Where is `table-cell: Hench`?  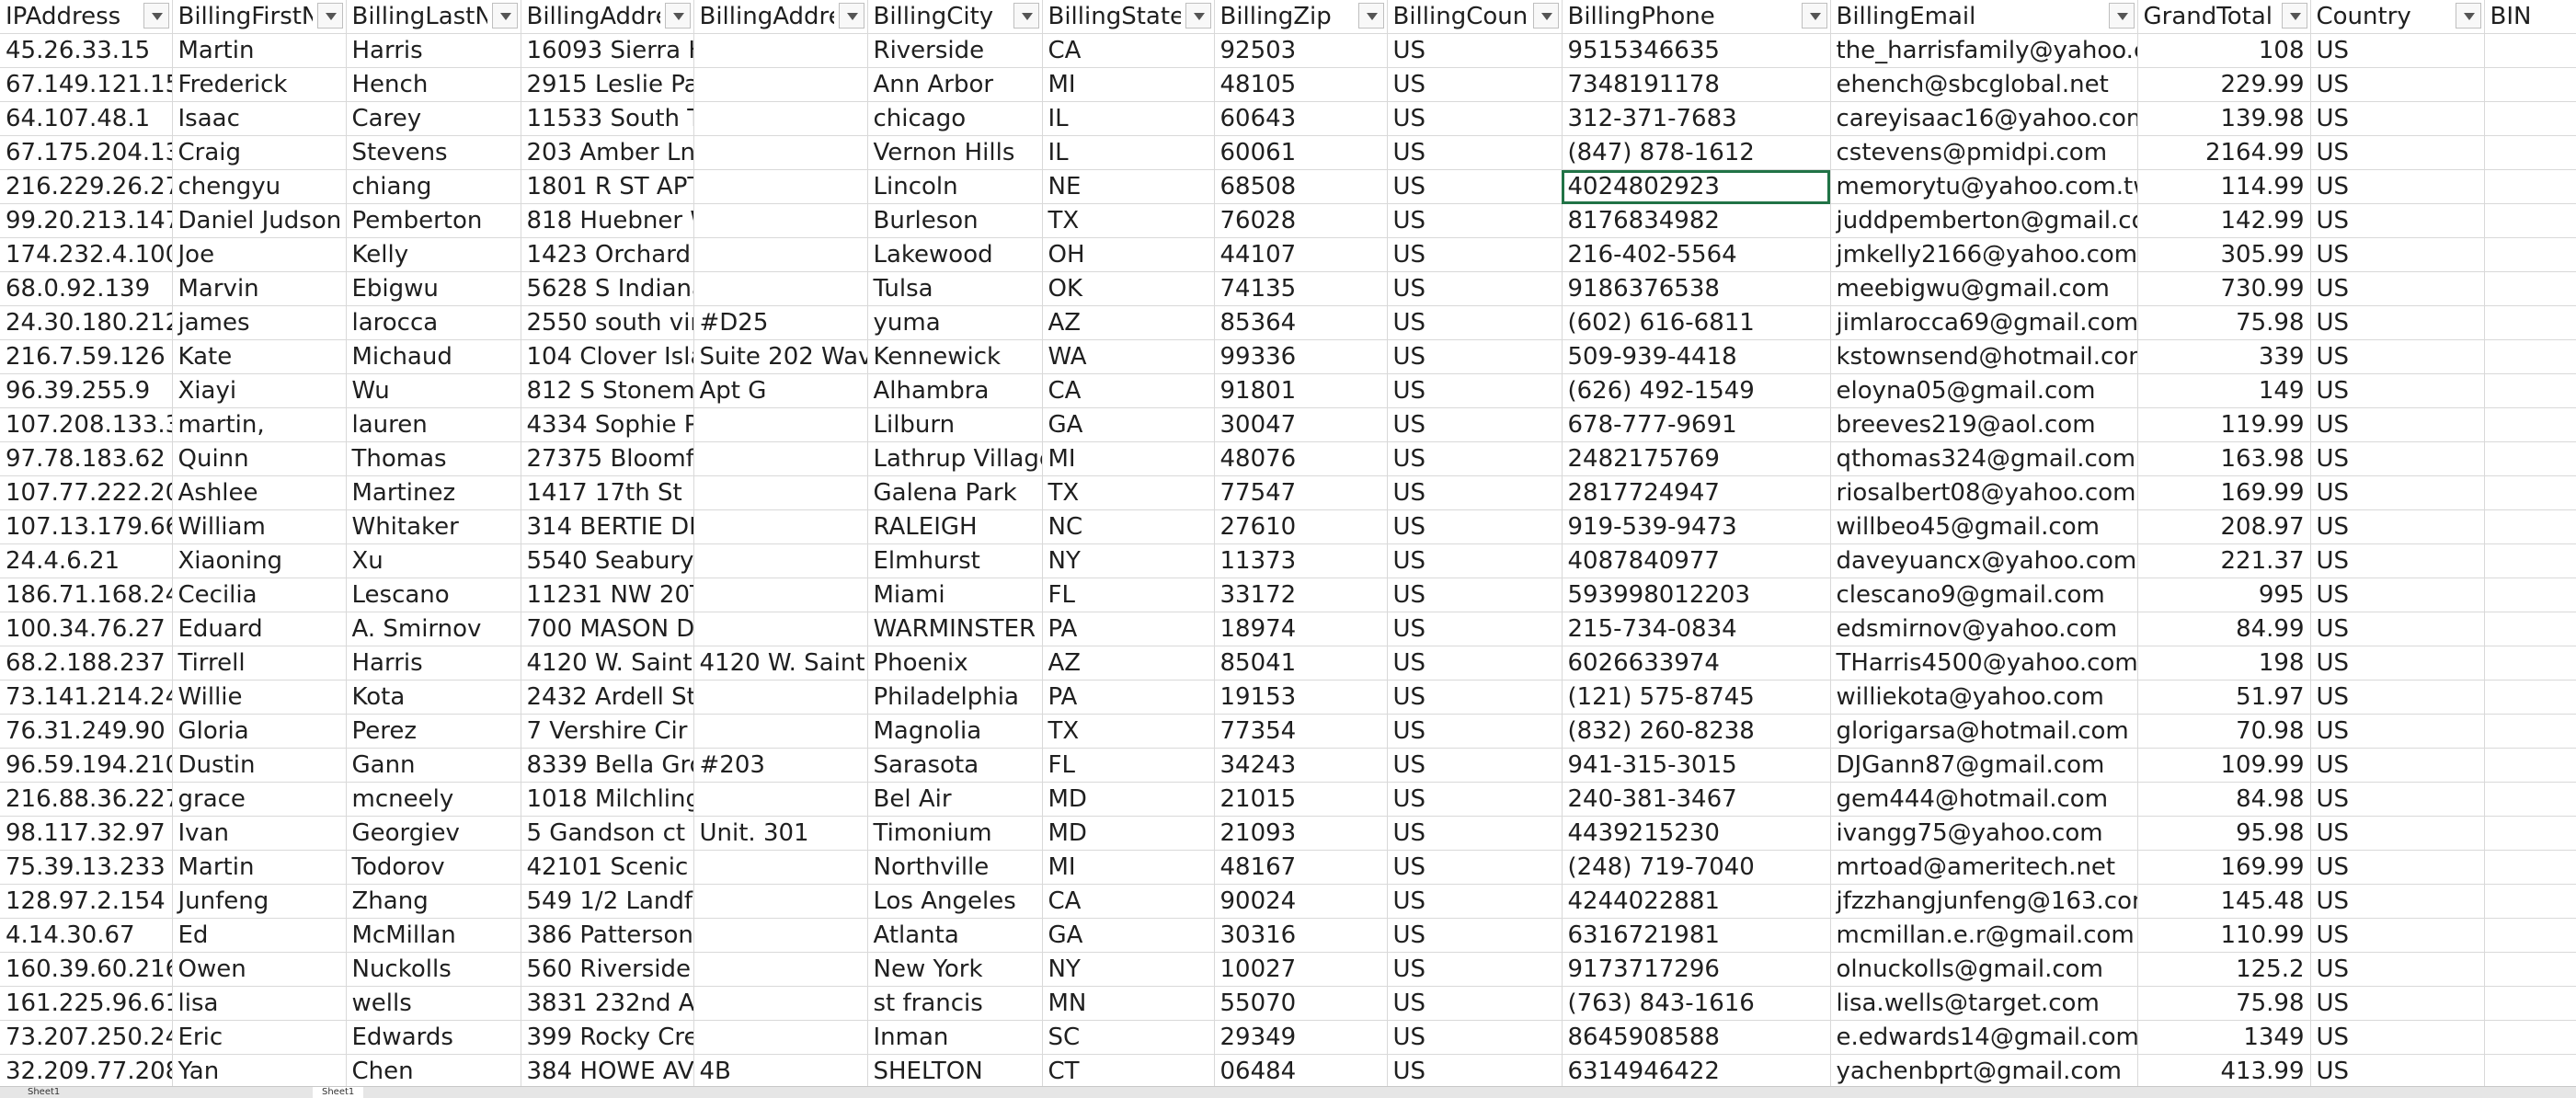 table-cell: Hench is located at coordinates (434, 84).